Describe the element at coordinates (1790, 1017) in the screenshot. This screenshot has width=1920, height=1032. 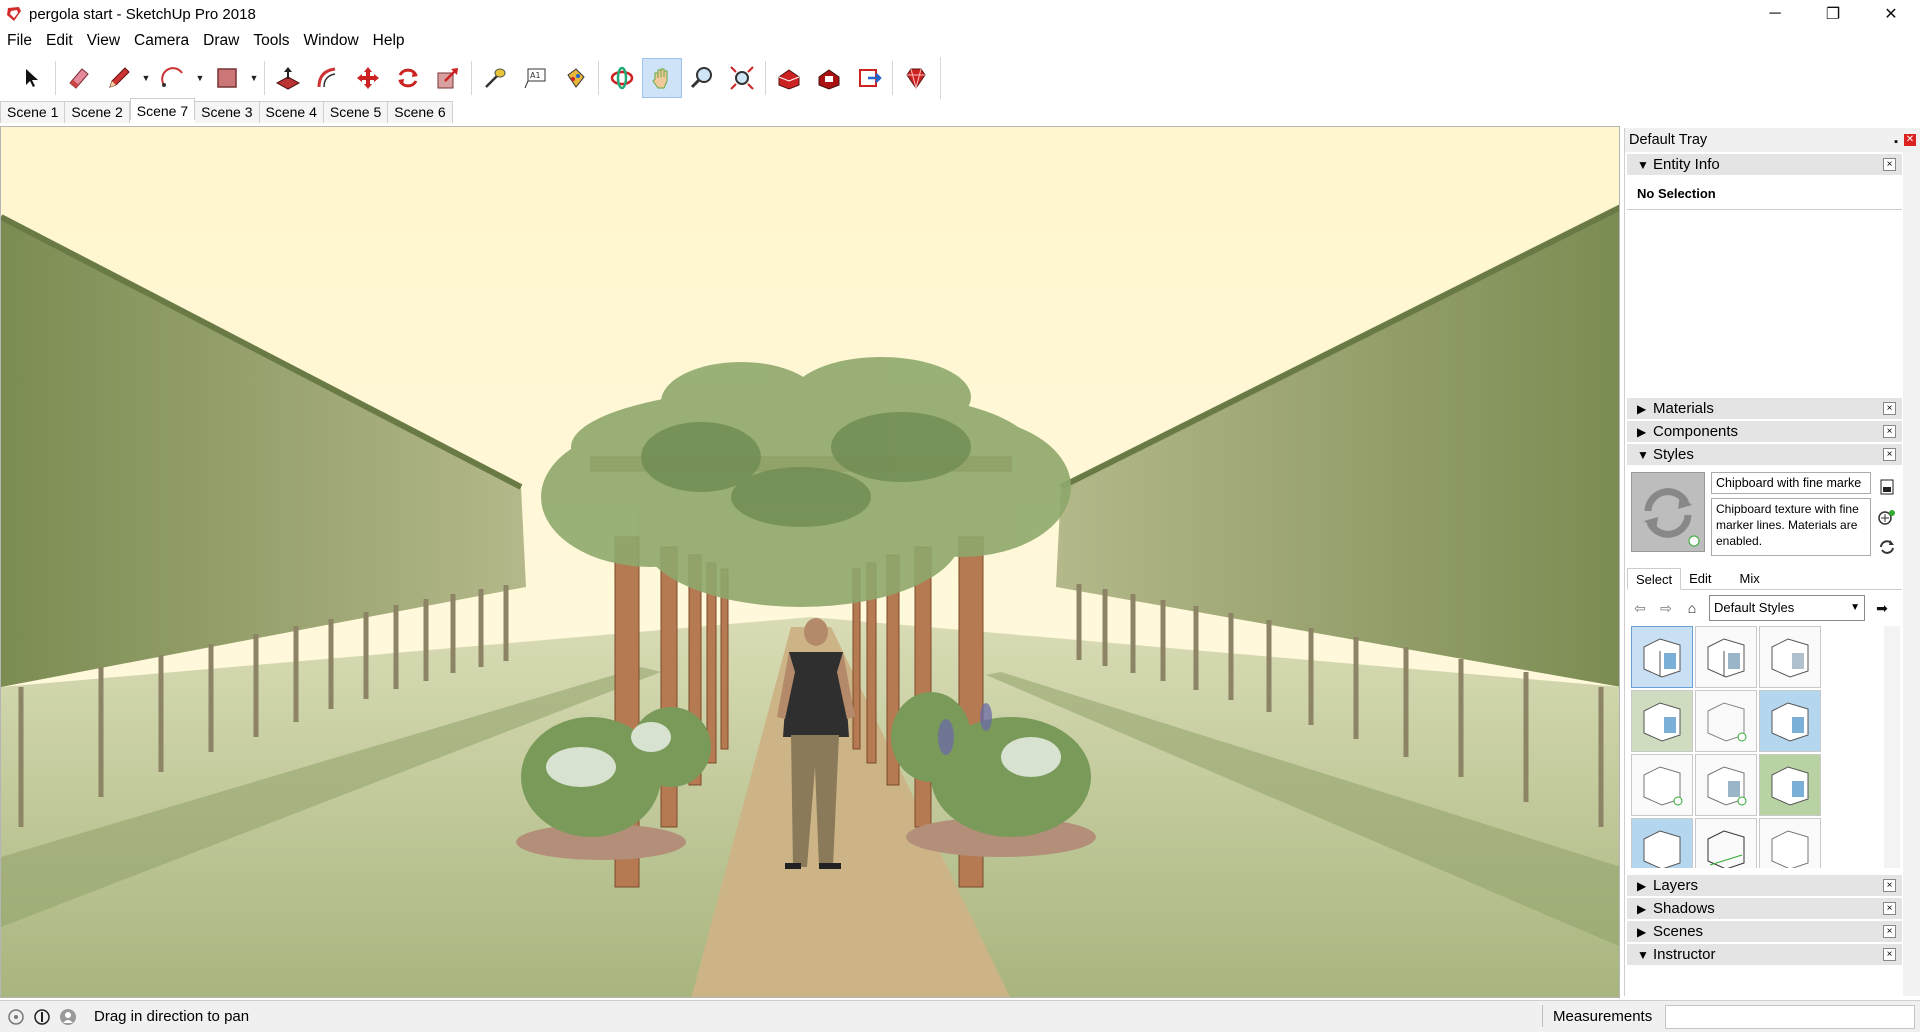
I see `measurements-input` at that location.